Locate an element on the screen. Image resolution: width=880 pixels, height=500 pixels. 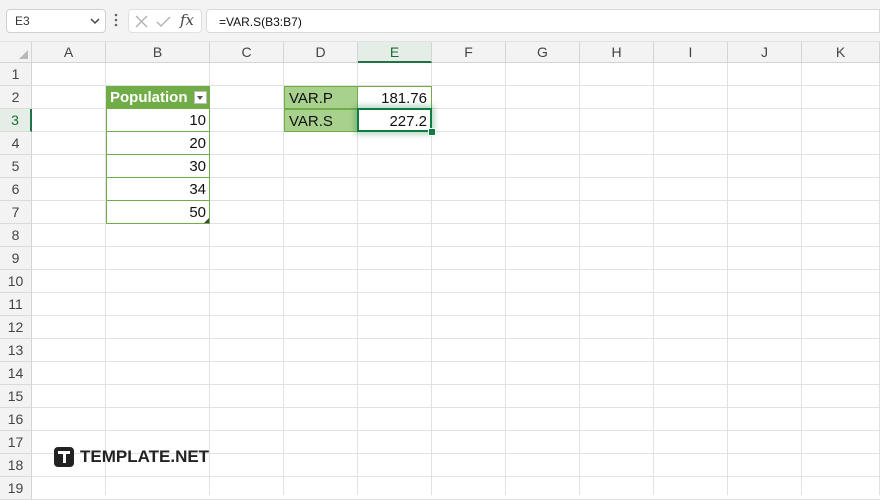
row-header-16: 16 is located at coordinates (16, 419).